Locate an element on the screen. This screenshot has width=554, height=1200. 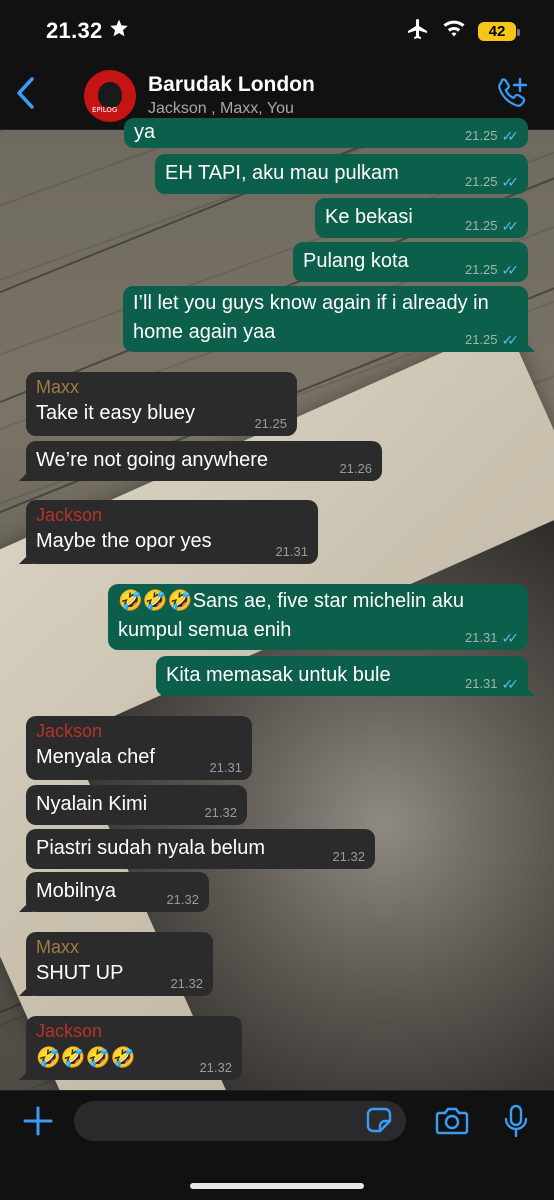
message-bubble: ya 21.25 ✓✓ is located at coordinates (326, 133).